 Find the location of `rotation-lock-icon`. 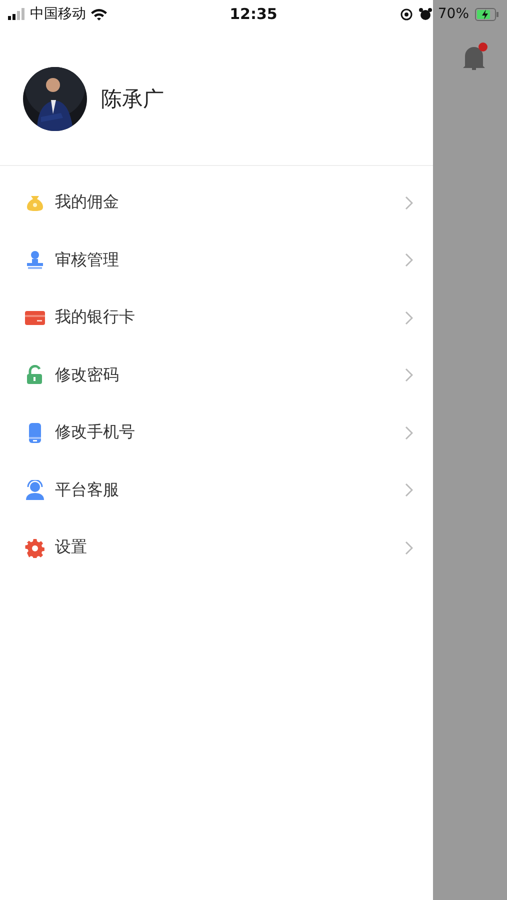

rotation-lock-icon is located at coordinates (406, 14).